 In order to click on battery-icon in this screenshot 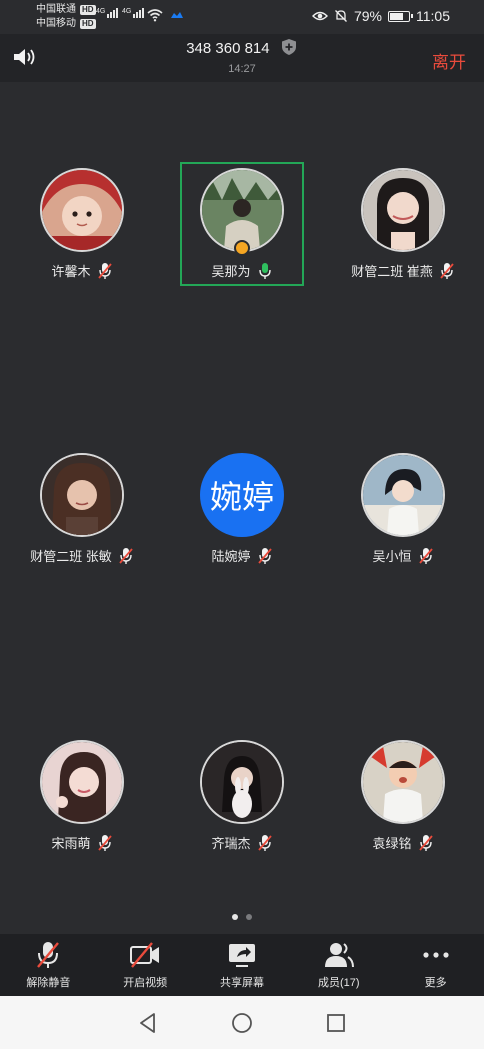, I will do `click(400, 16)`.